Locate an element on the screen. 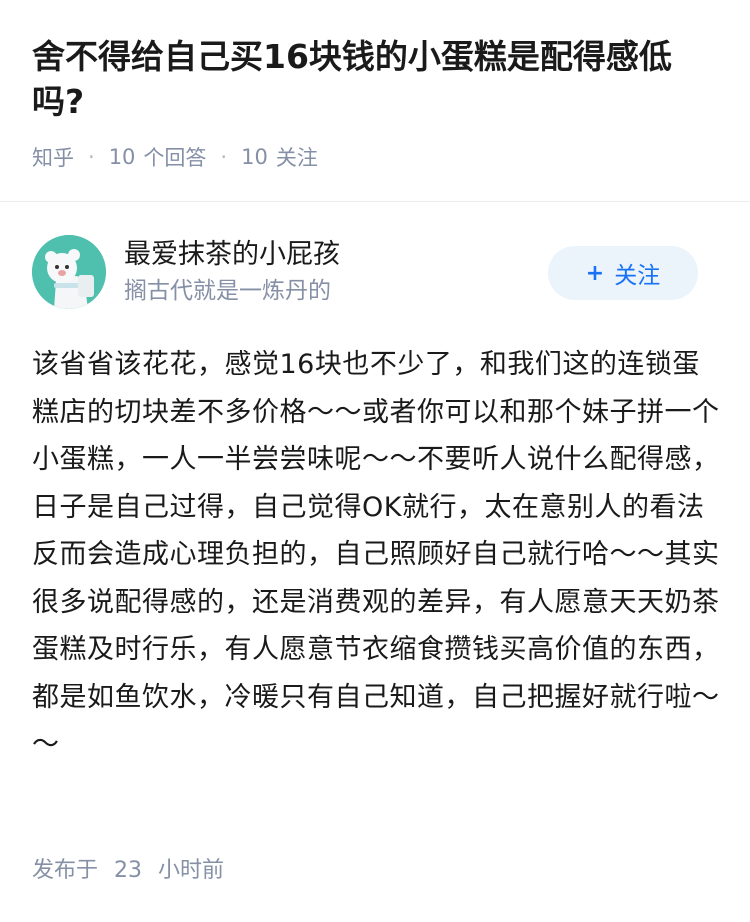 The image size is (750, 922). published-prefix: 发布于 is located at coordinates (65, 870).